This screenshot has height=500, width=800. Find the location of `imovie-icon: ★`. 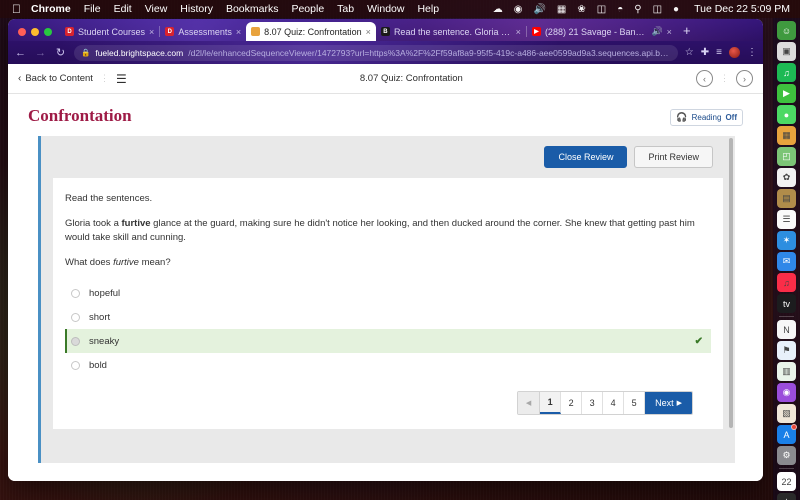

imovie-icon: ★ is located at coordinates (786, 496).